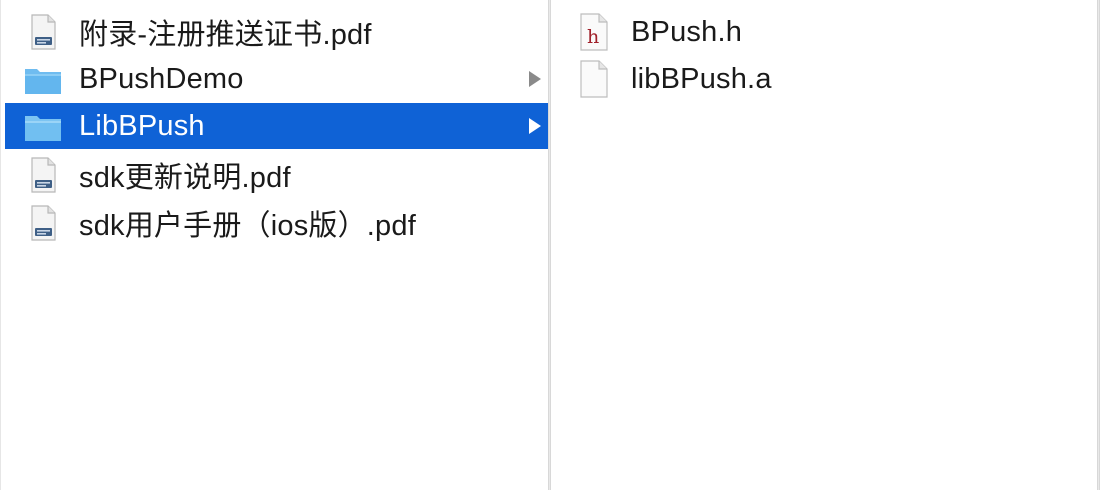  Describe the element at coordinates (142, 125) in the screenshot. I see `folder-label: LibBPush` at that location.